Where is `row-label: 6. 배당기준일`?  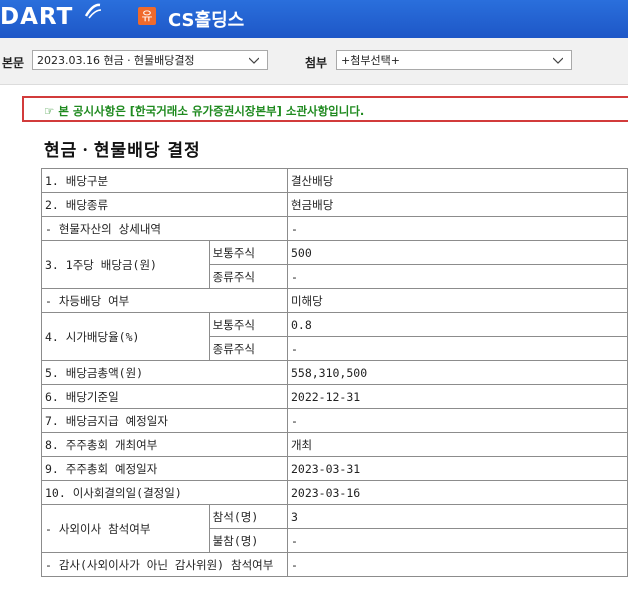 row-label: 6. 배당기준일 is located at coordinates (164, 396).